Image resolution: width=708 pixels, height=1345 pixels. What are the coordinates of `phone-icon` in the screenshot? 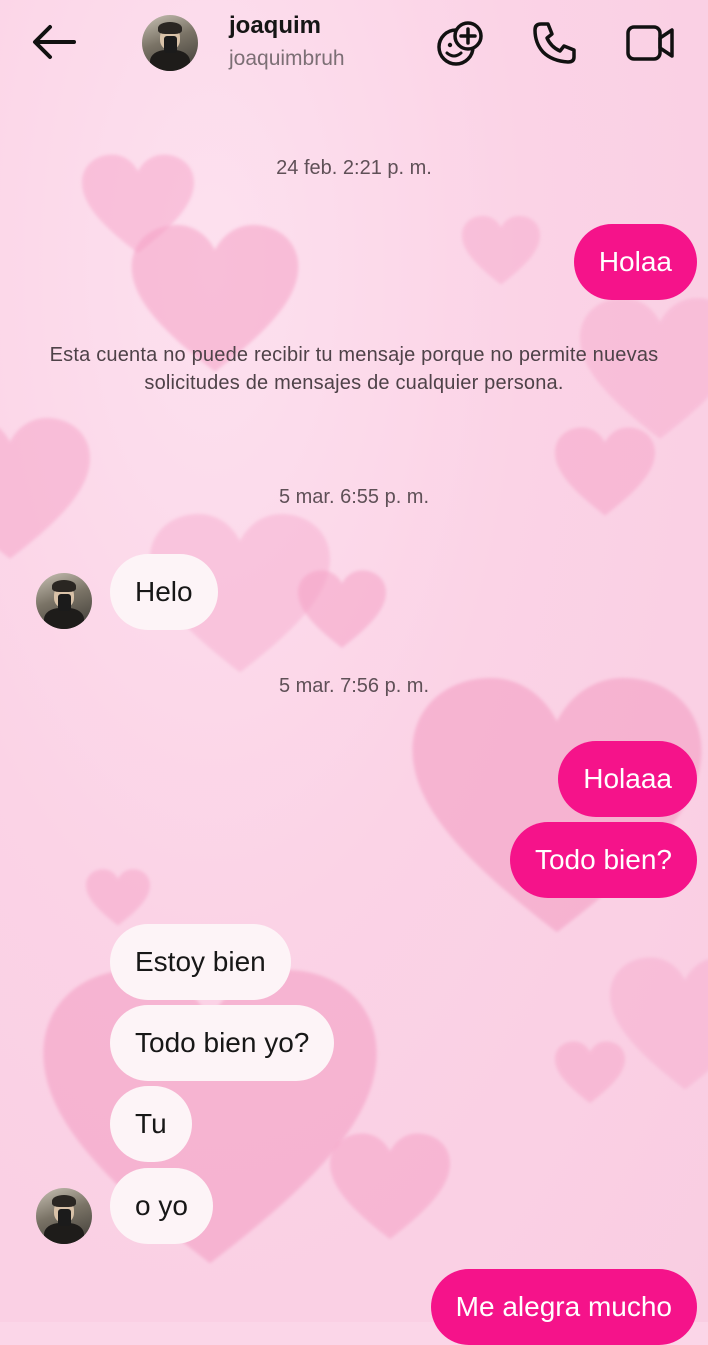 It's located at (555, 43).